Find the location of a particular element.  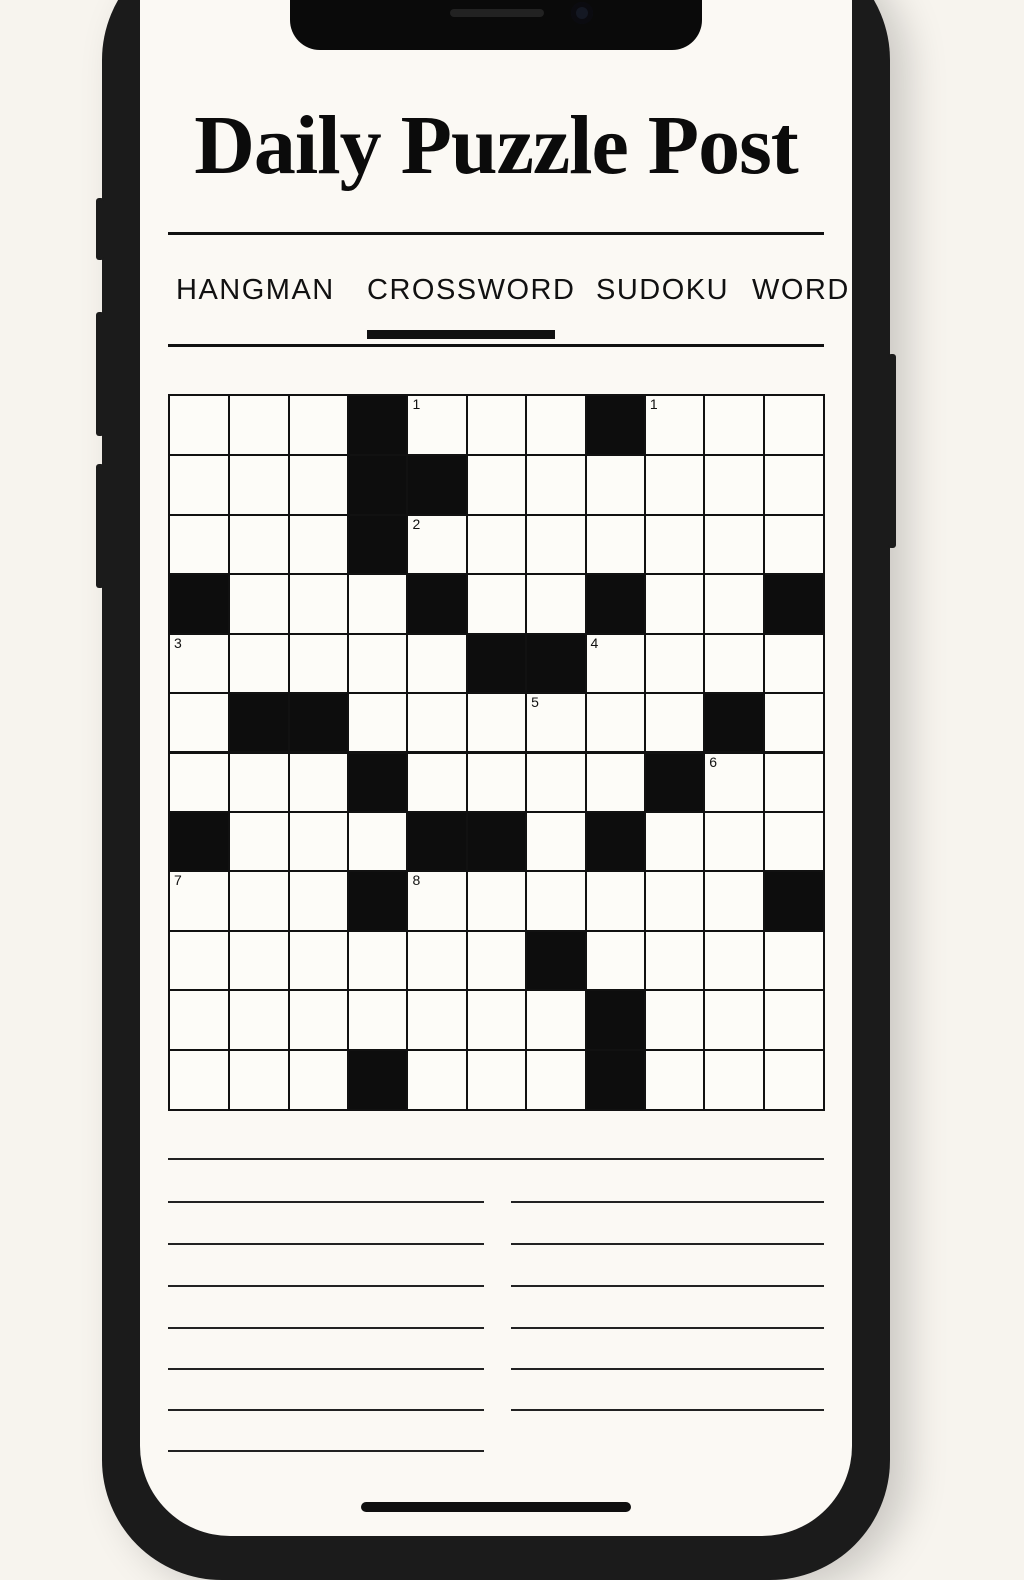

crossword-cell: 8 is located at coordinates (437, 901).